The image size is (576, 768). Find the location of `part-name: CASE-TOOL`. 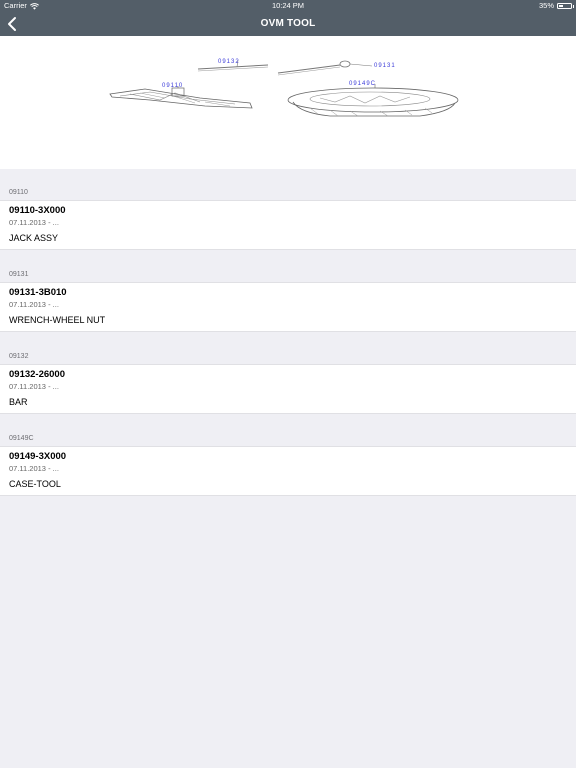

part-name: CASE-TOOL is located at coordinates (35, 484).